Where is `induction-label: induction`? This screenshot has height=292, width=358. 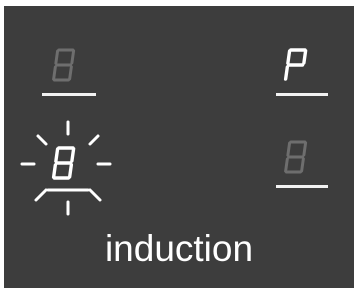
induction-label: induction is located at coordinates (179, 248).